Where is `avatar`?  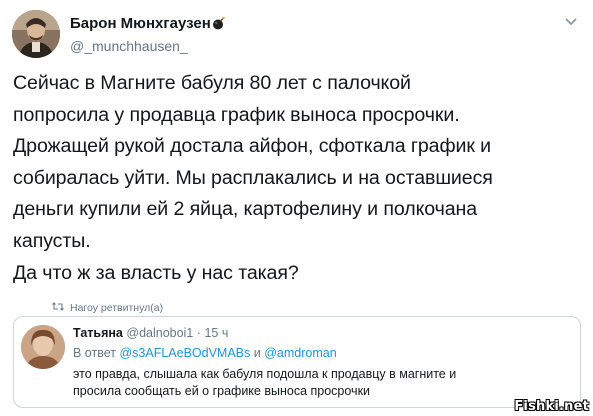
avatar is located at coordinates (36, 34).